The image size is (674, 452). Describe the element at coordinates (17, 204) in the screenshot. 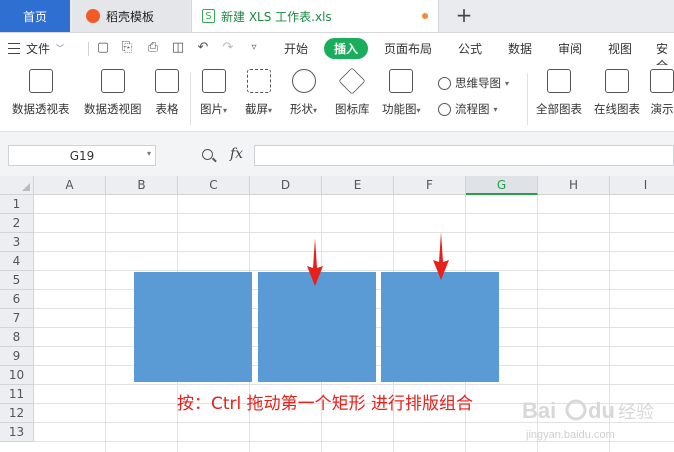

I see `row-header-1: 1` at that location.